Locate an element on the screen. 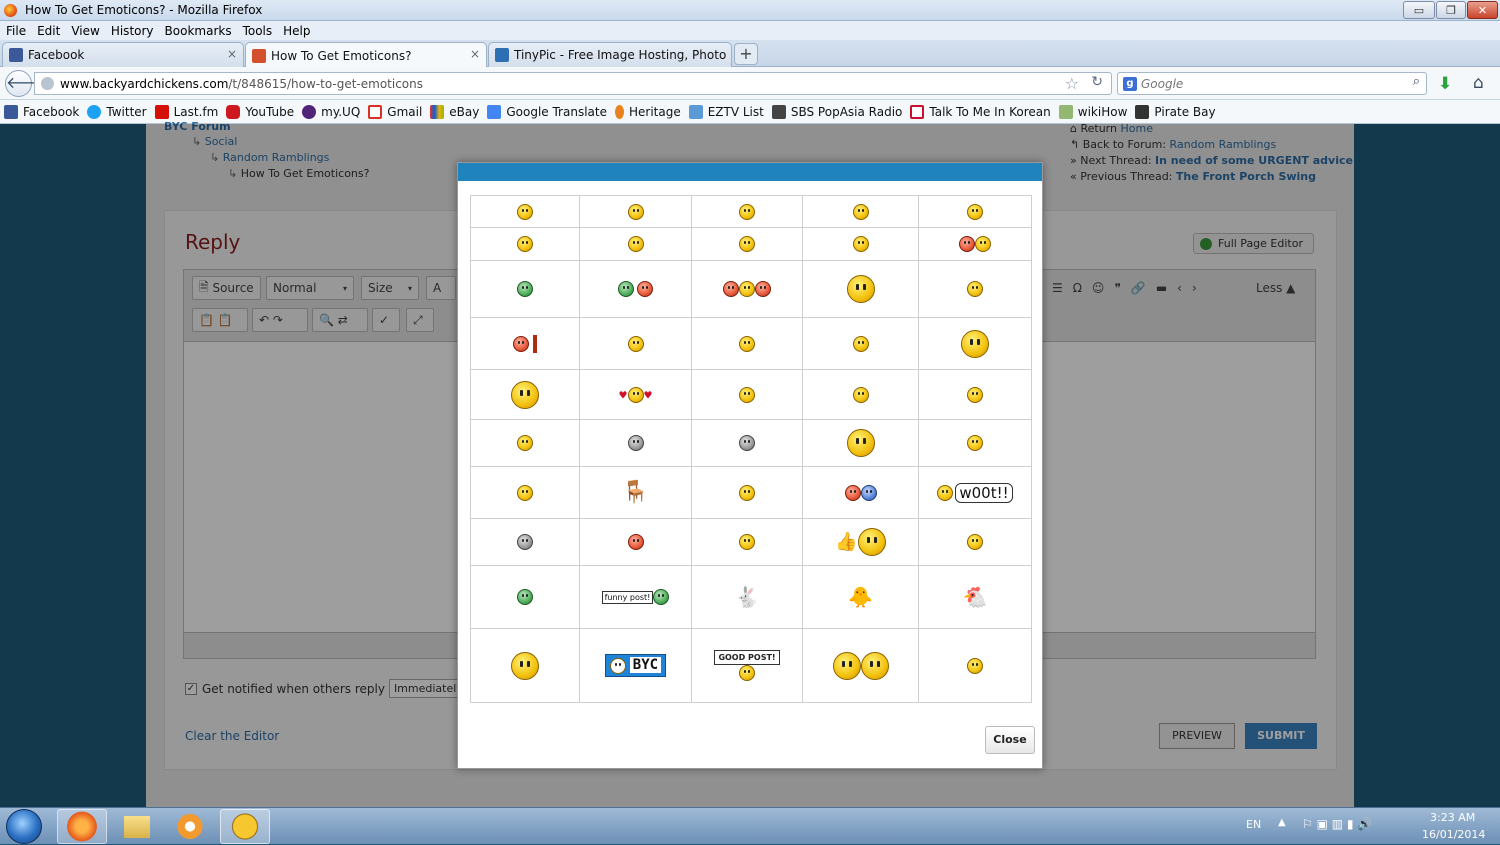 This screenshot has height=845, width=1500. clock-time: 3:23 AM is located at coordinates (1452, 817).